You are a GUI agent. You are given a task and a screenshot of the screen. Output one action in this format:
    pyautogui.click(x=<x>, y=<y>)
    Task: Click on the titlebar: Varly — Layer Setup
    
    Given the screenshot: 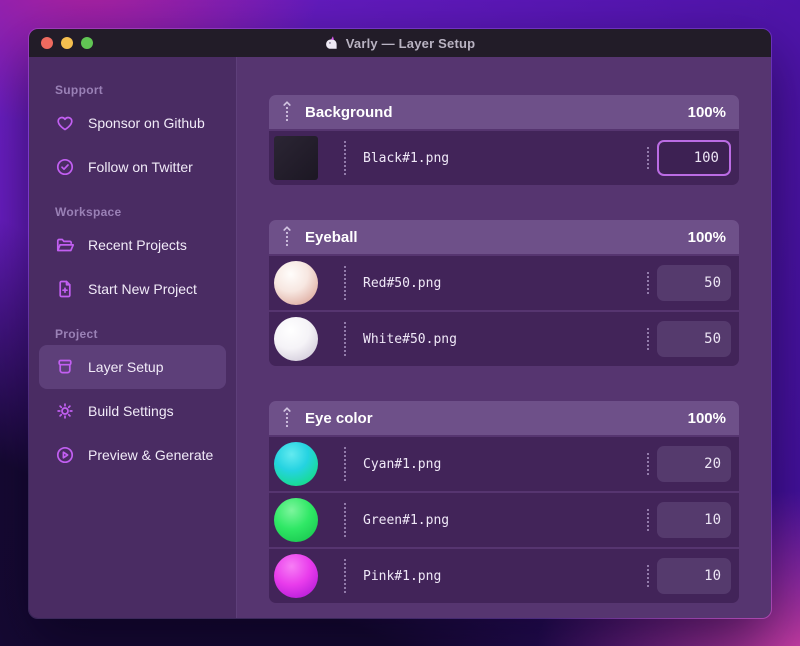 What is the action you would take?
    pyautogui.click(x=400, y=43)
    